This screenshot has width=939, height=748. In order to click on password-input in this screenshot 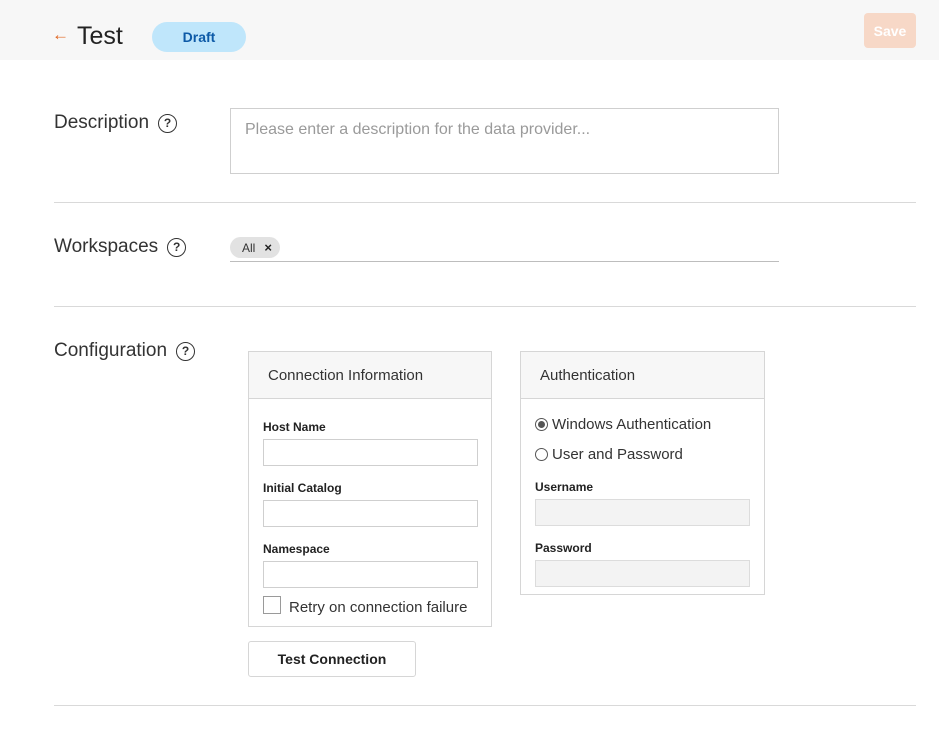, I will do `click(642, 573)`.